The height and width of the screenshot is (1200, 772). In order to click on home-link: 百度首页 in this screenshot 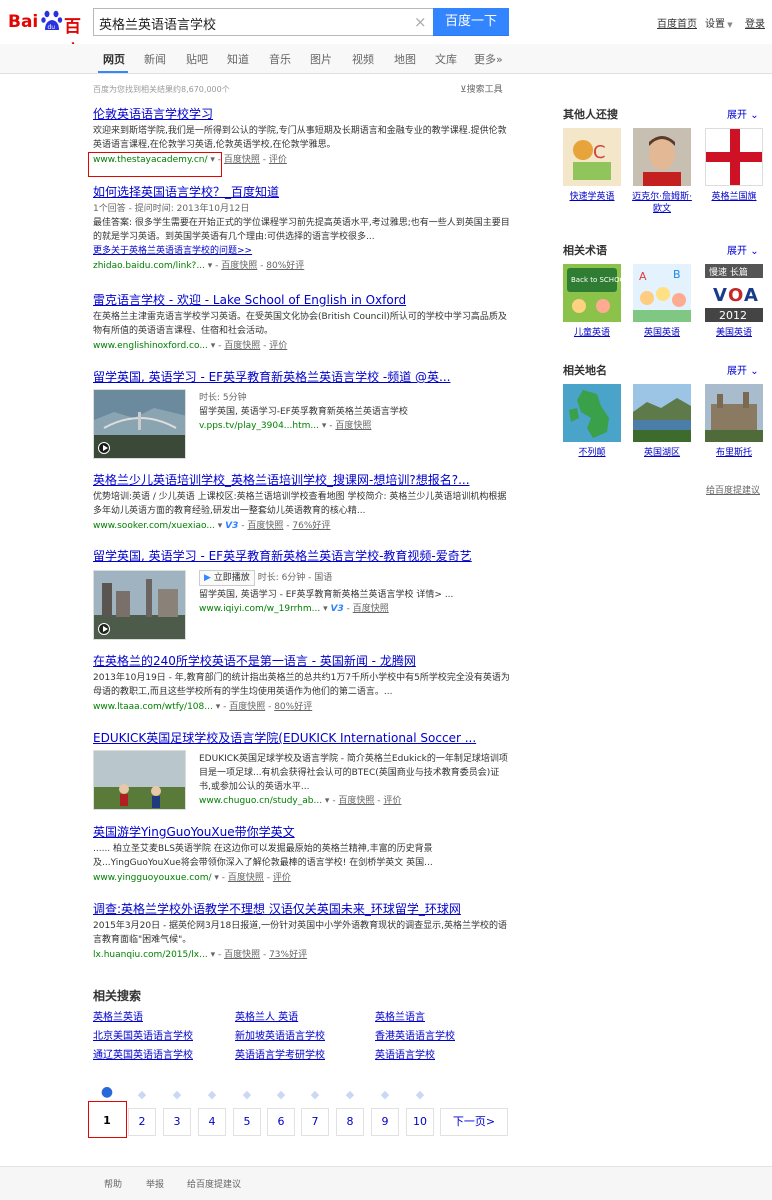, I will do `click(677, 22)`.